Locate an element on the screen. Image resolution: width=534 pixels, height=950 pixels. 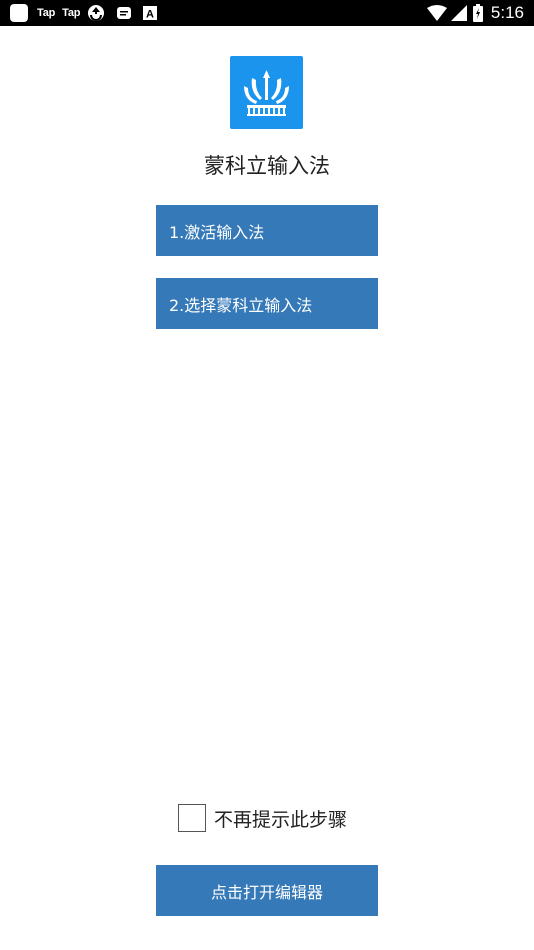
dont-show-again-label: 不再提示此步骤 is located at coordinates (280, 818).